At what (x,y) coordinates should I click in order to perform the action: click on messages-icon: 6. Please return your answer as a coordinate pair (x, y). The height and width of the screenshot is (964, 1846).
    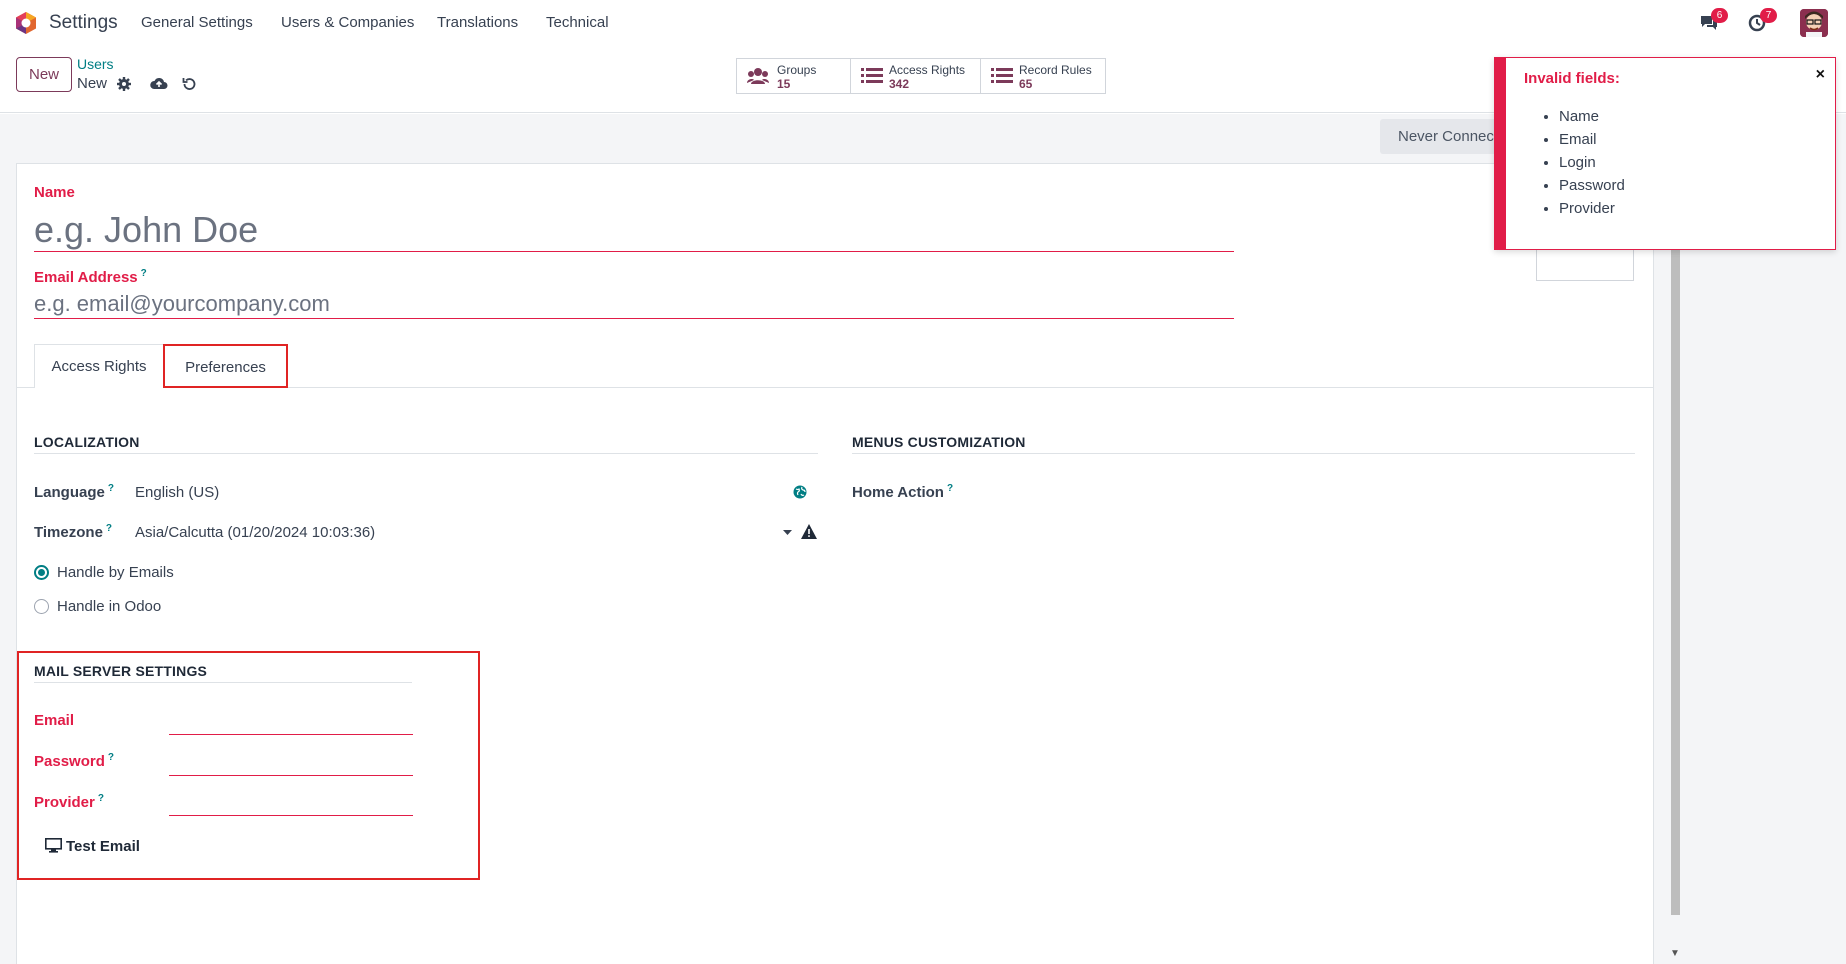
    Looking at the image, I should click on (1713, 20).